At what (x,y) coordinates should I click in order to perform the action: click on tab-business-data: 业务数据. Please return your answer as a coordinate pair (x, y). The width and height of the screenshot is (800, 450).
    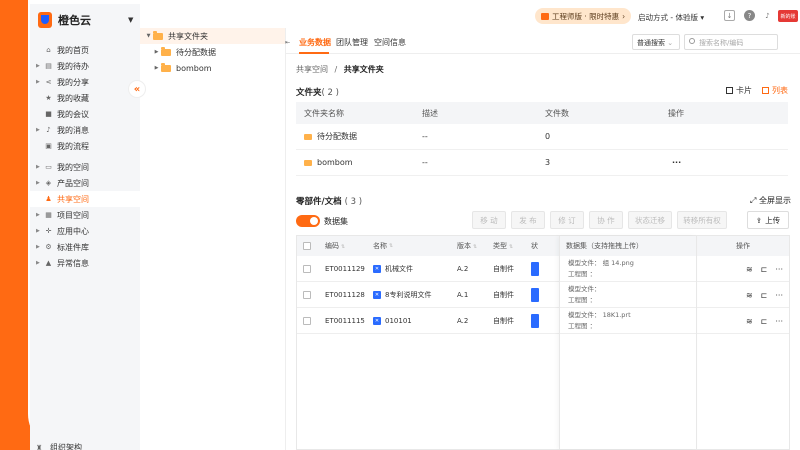
    Looking at the image, I should click on (315, 42).